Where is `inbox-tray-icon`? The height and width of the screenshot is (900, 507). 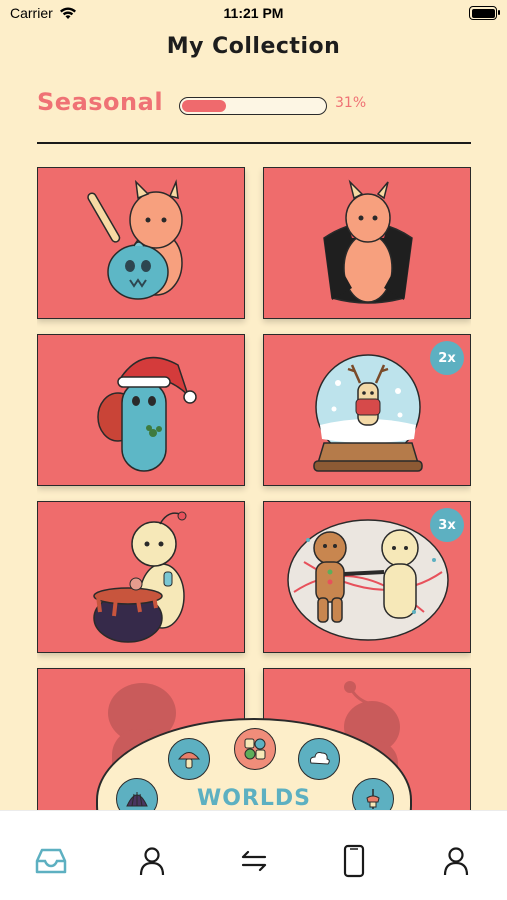 inbox-tray-icon is located at coordinates (51, 861).